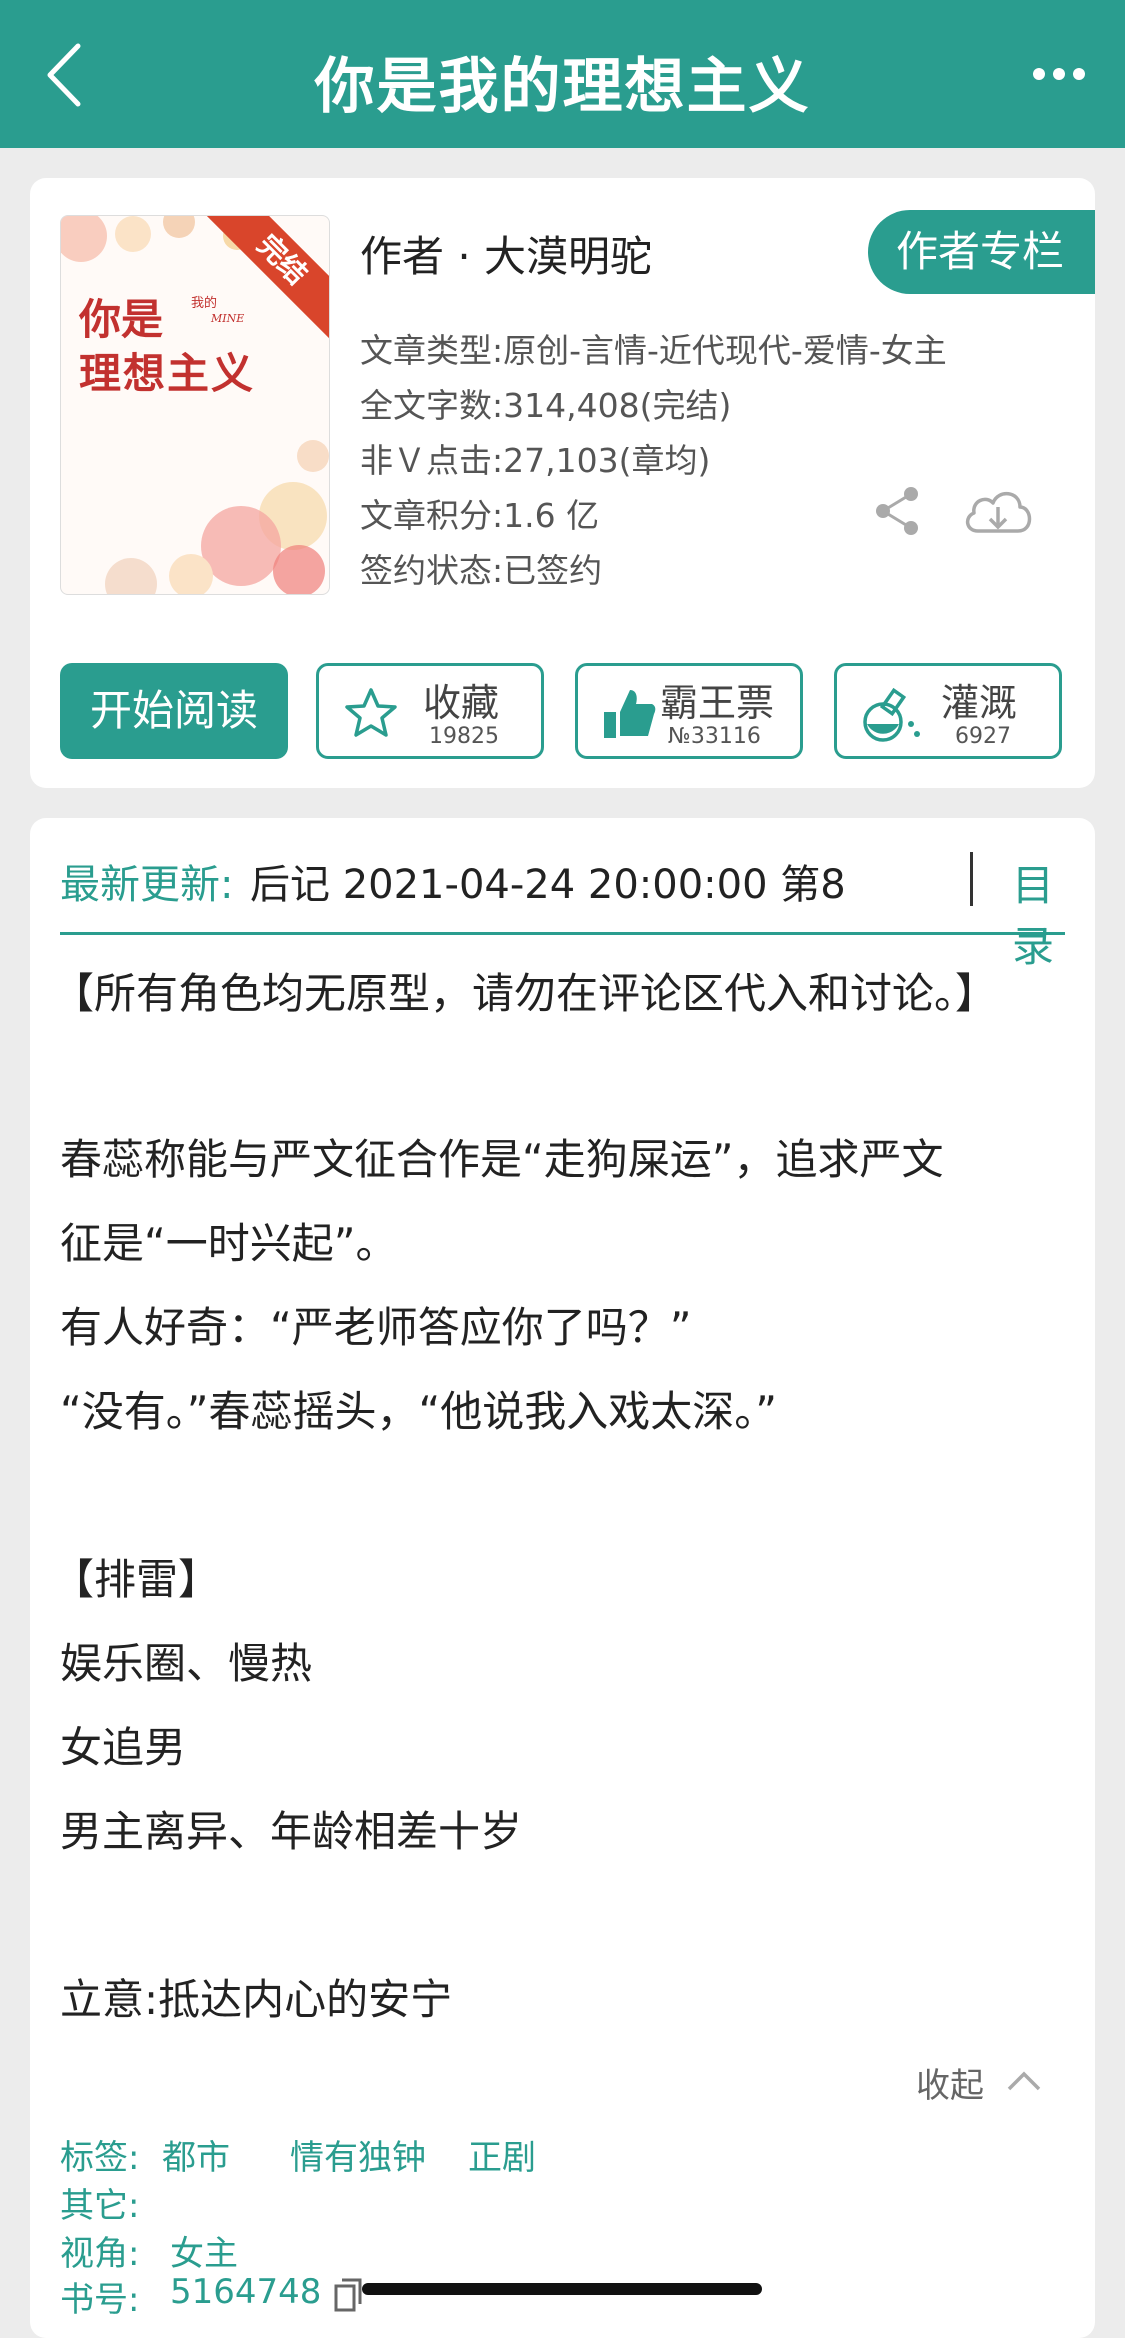 Image resolution: width=1125 pixels, height=2338 pixels. I want to click on app-header: 你是我的理想主义, so click(562, 74).